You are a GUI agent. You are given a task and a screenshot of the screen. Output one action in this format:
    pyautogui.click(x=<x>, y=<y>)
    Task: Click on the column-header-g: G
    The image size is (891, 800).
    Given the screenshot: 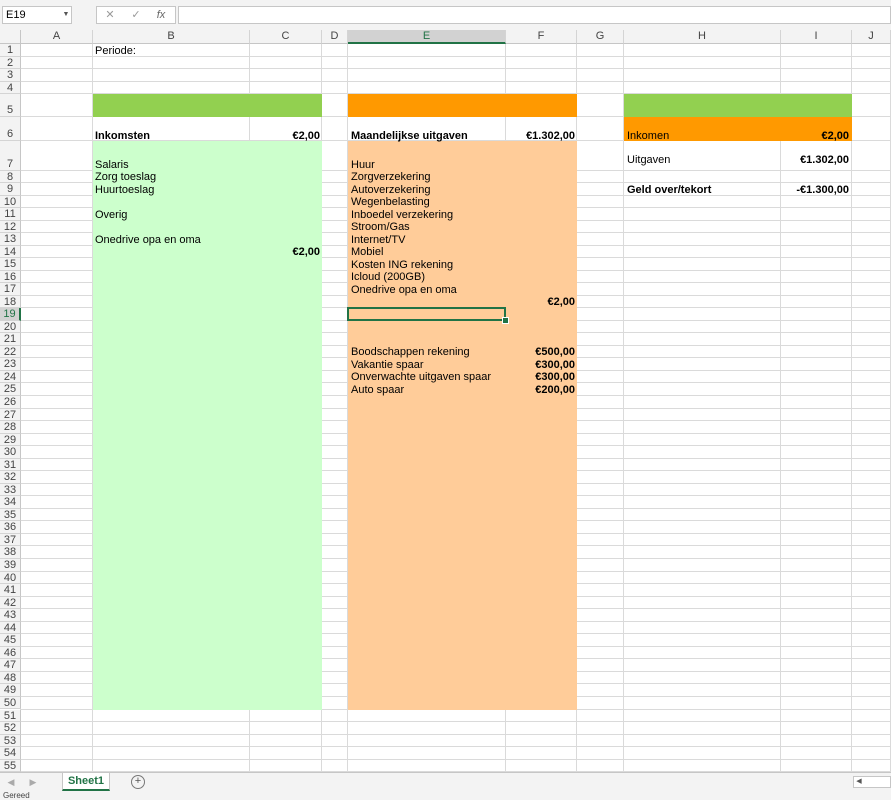 What is the action you would take?
    pyautogui.click(x=600, y=37)
    